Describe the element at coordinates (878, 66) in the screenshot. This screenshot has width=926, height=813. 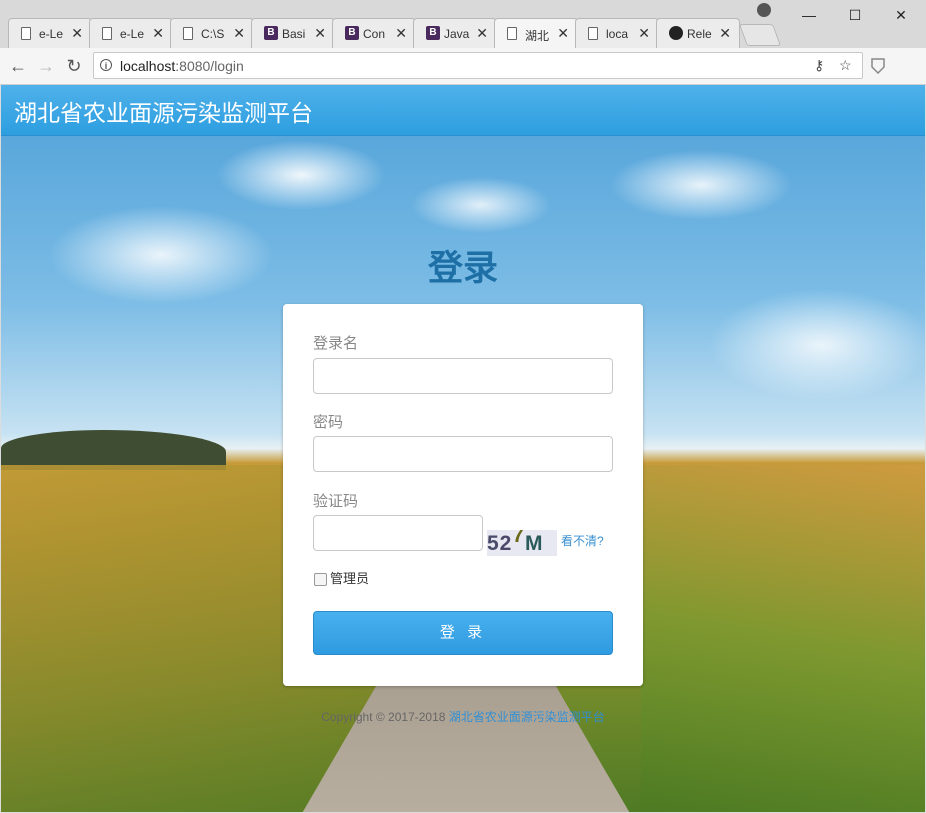
I see `extension-shield-icon` at that location.